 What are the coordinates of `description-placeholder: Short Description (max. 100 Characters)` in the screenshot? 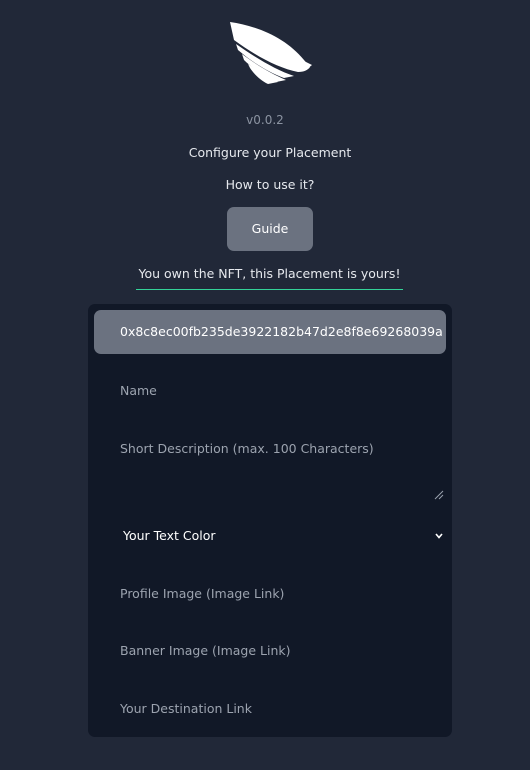 It's located at (247, 448).